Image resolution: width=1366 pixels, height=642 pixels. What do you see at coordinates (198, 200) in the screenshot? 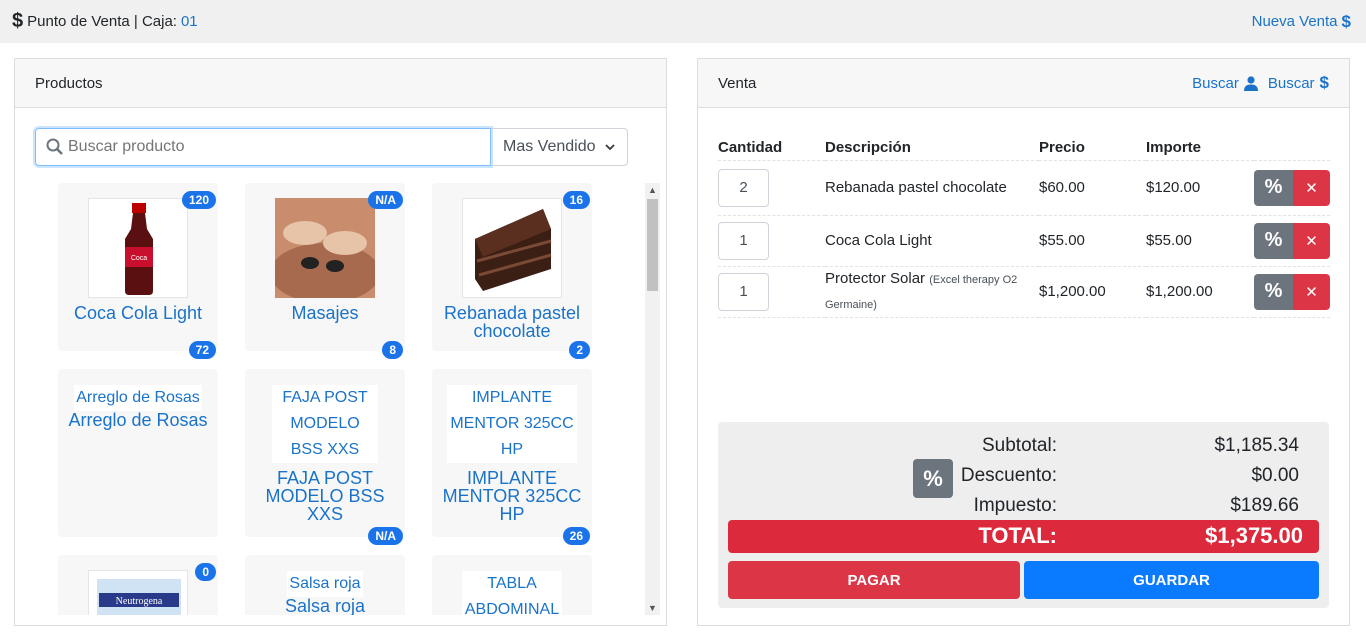
I see `stock-badge: 120` at bounding box center [198, 200].